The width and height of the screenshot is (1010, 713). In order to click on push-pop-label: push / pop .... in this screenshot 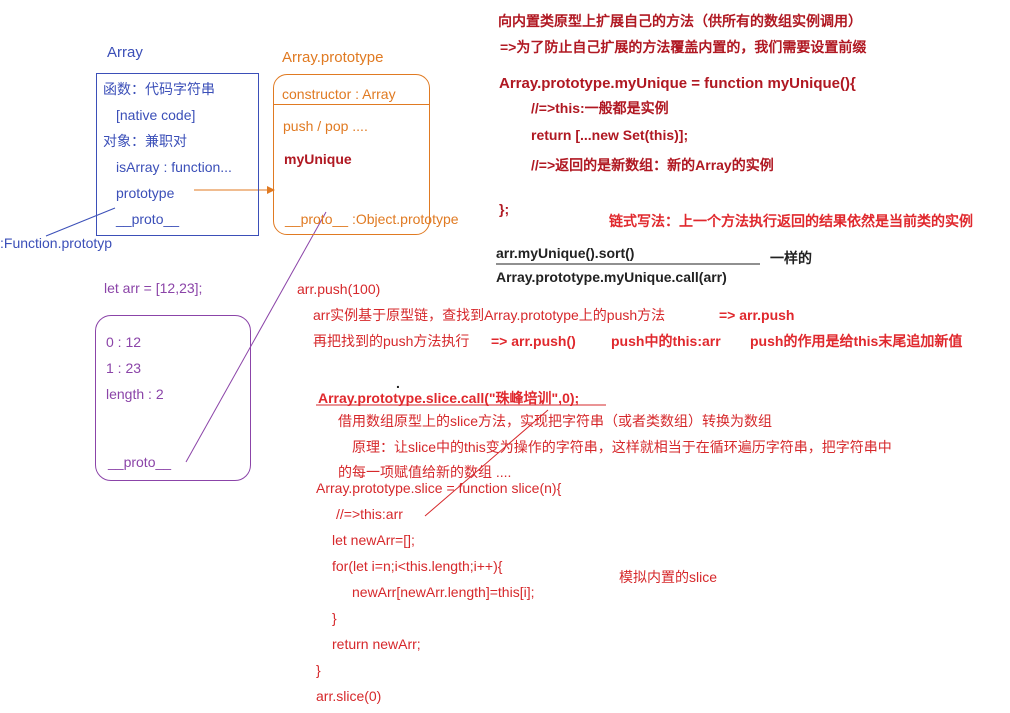, I will do `click(325, 126)`.